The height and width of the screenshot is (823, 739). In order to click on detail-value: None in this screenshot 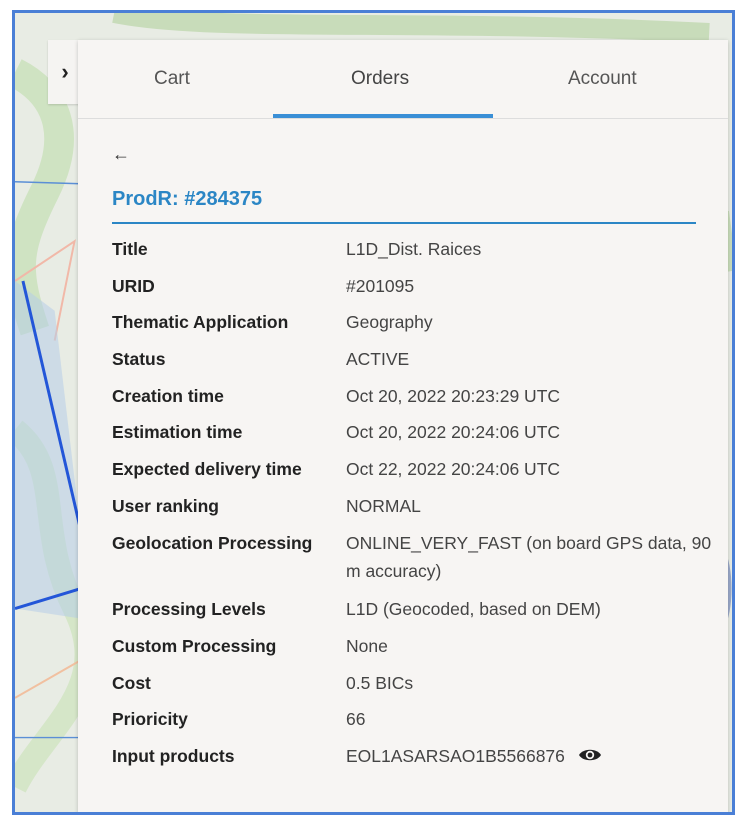, I will do `click(367, 645)`.